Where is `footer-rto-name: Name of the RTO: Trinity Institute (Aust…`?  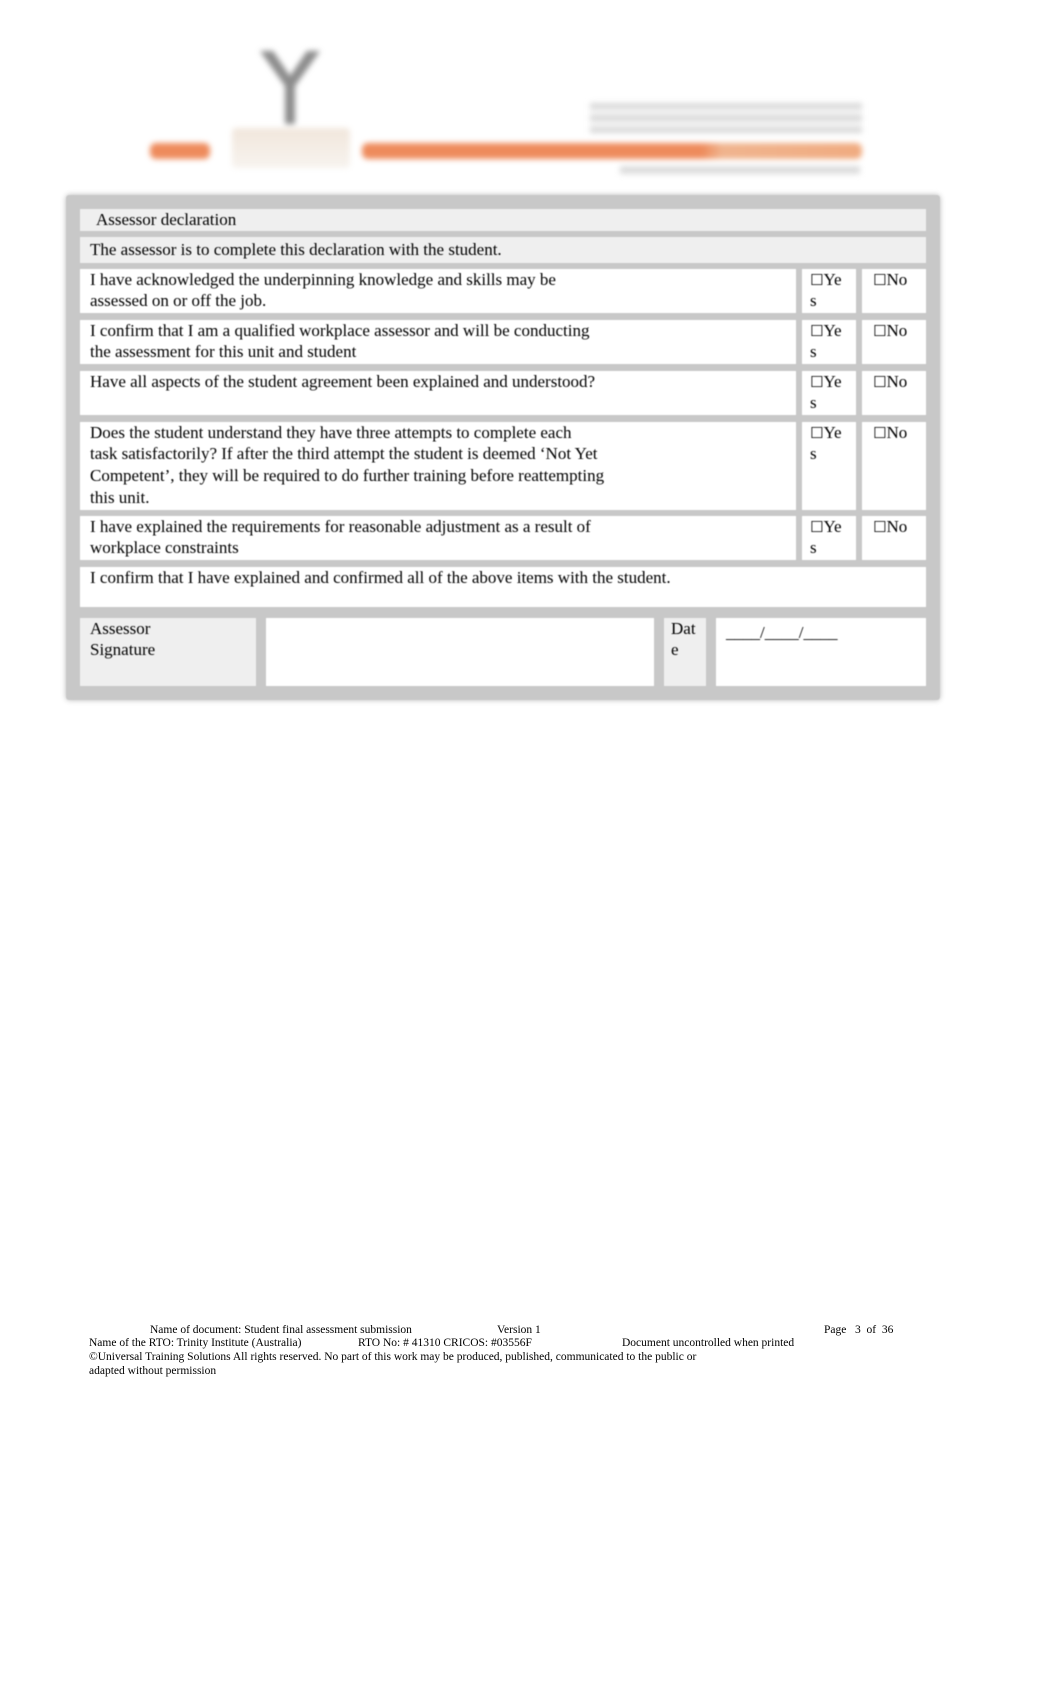 footer-rto-name: Name of the RTO: Trinity Institute (Aust… is located at coordinates (195, 1343).